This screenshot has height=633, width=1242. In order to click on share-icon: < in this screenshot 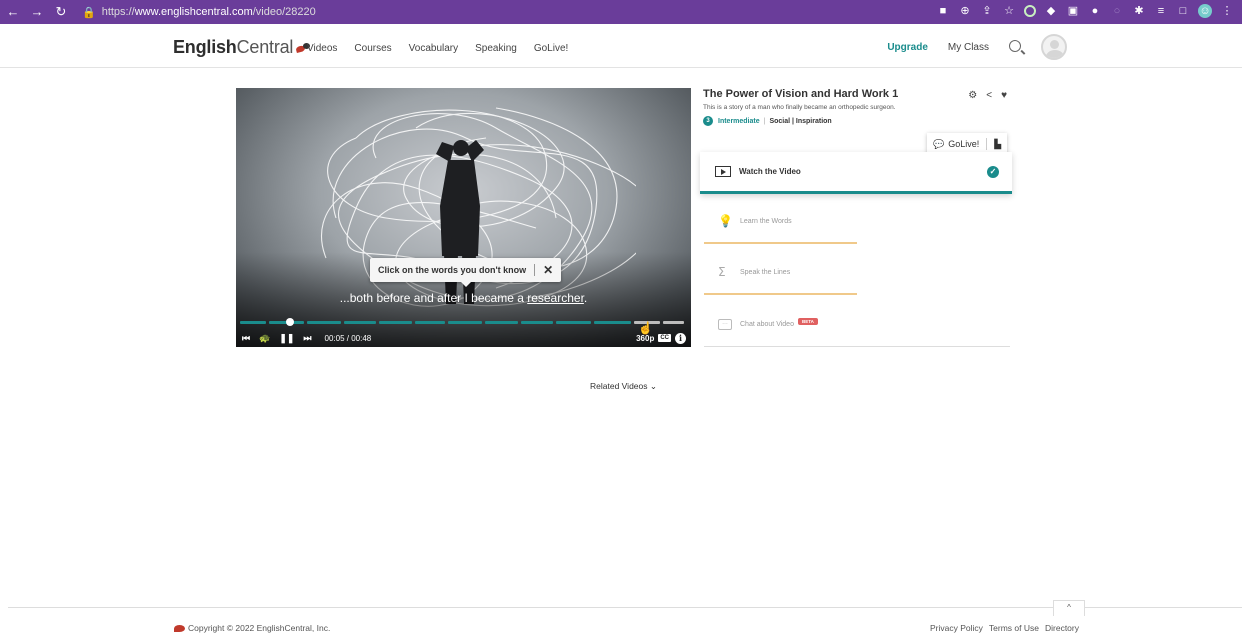, I will do `click(989, 95)`.